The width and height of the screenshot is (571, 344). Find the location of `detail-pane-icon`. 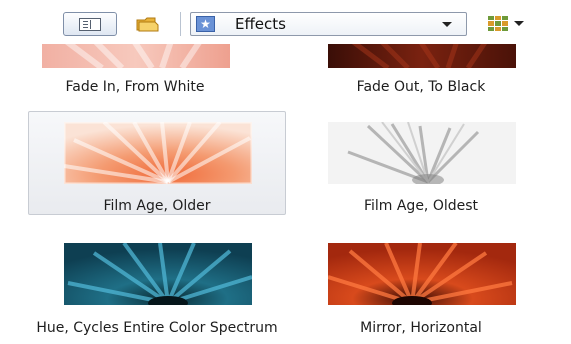

detail-pane-icon is located at coordinates (90, 24).